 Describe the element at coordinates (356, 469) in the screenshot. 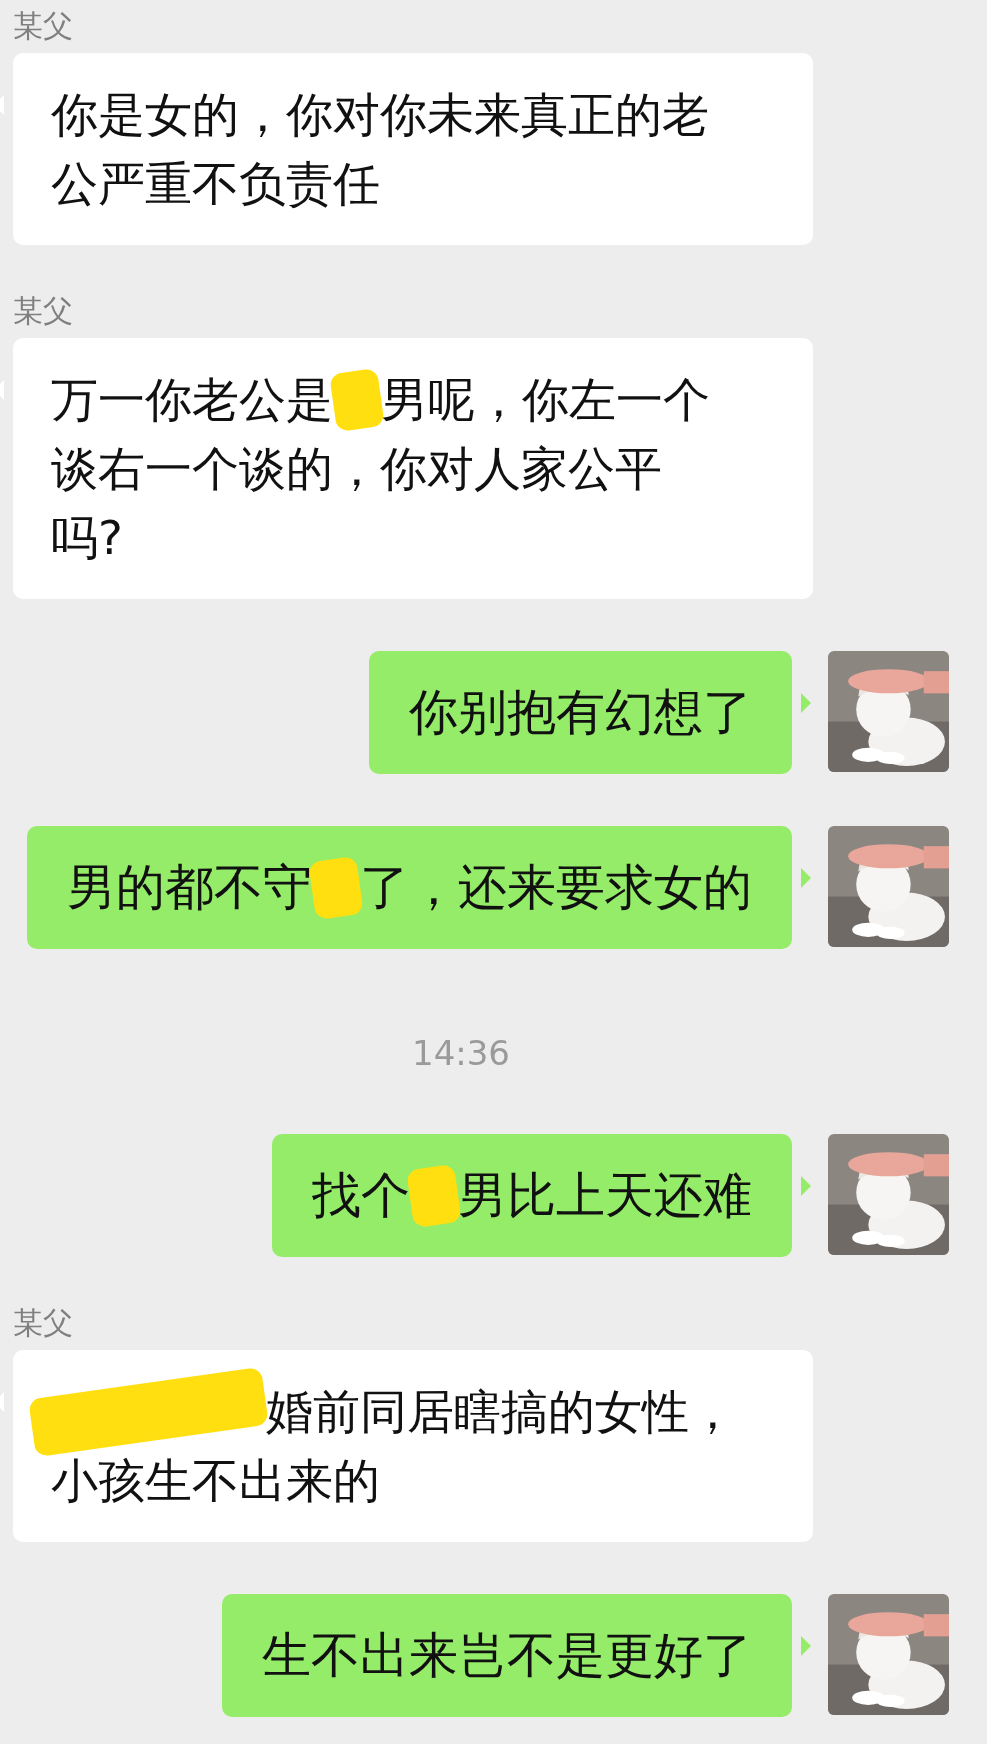

I see `message-text: 谈右一个谈的，你对人家公平` at that location.